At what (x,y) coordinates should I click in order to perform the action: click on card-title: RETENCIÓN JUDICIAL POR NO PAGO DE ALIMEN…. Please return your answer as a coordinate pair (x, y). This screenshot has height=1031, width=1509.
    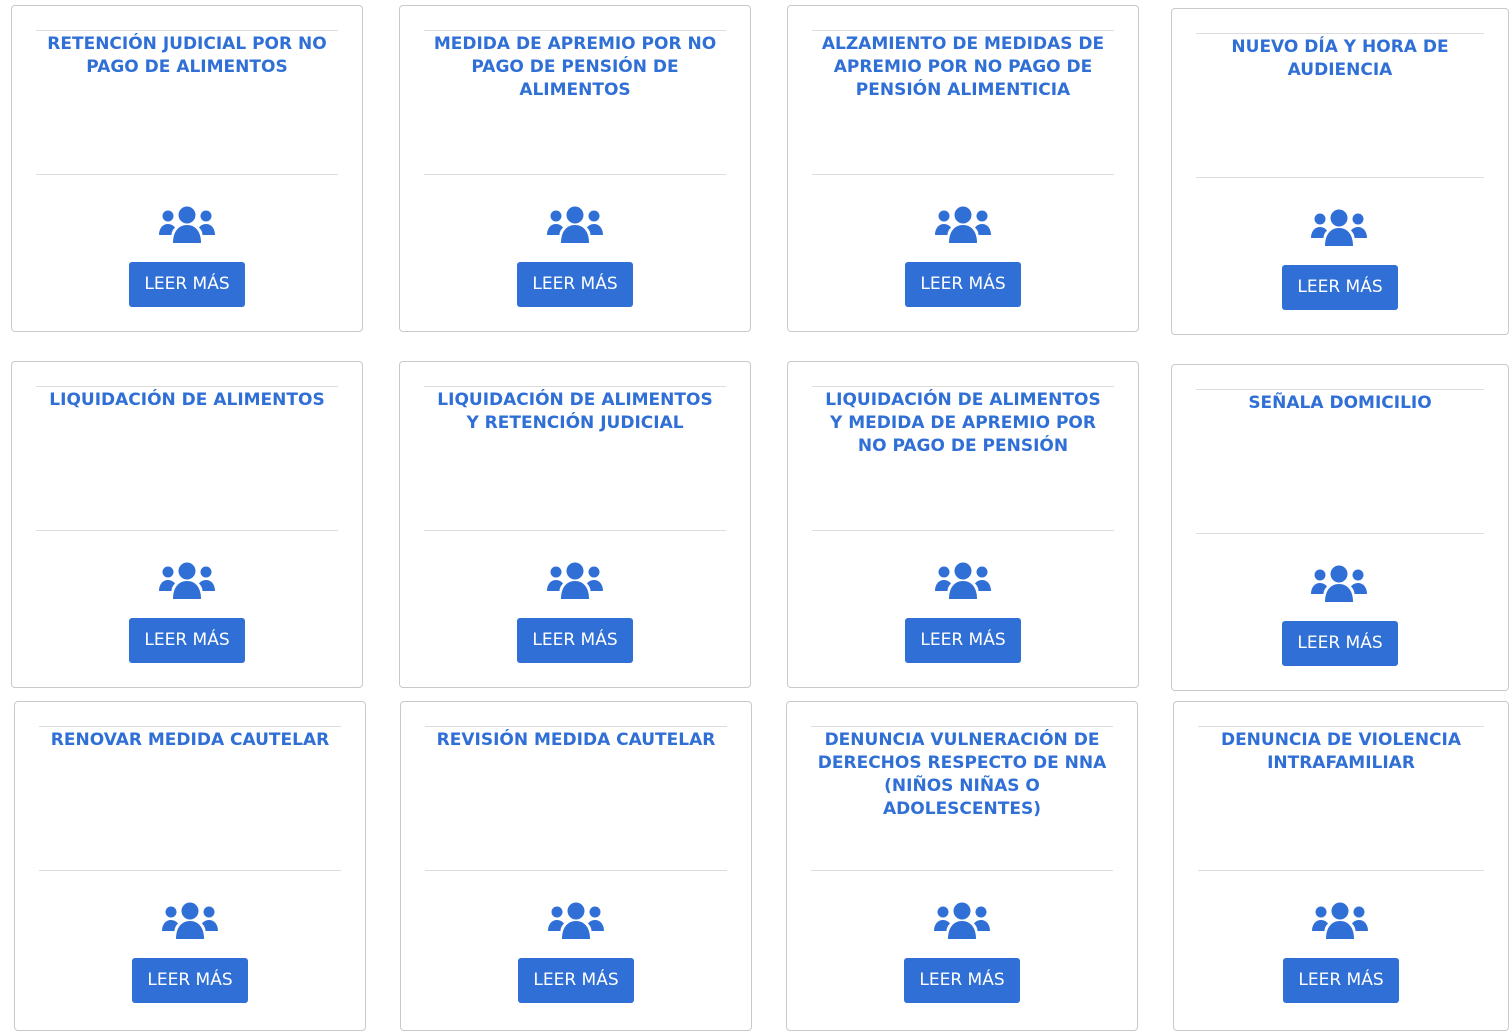
    Looking at the image, I should click on (187, 55).